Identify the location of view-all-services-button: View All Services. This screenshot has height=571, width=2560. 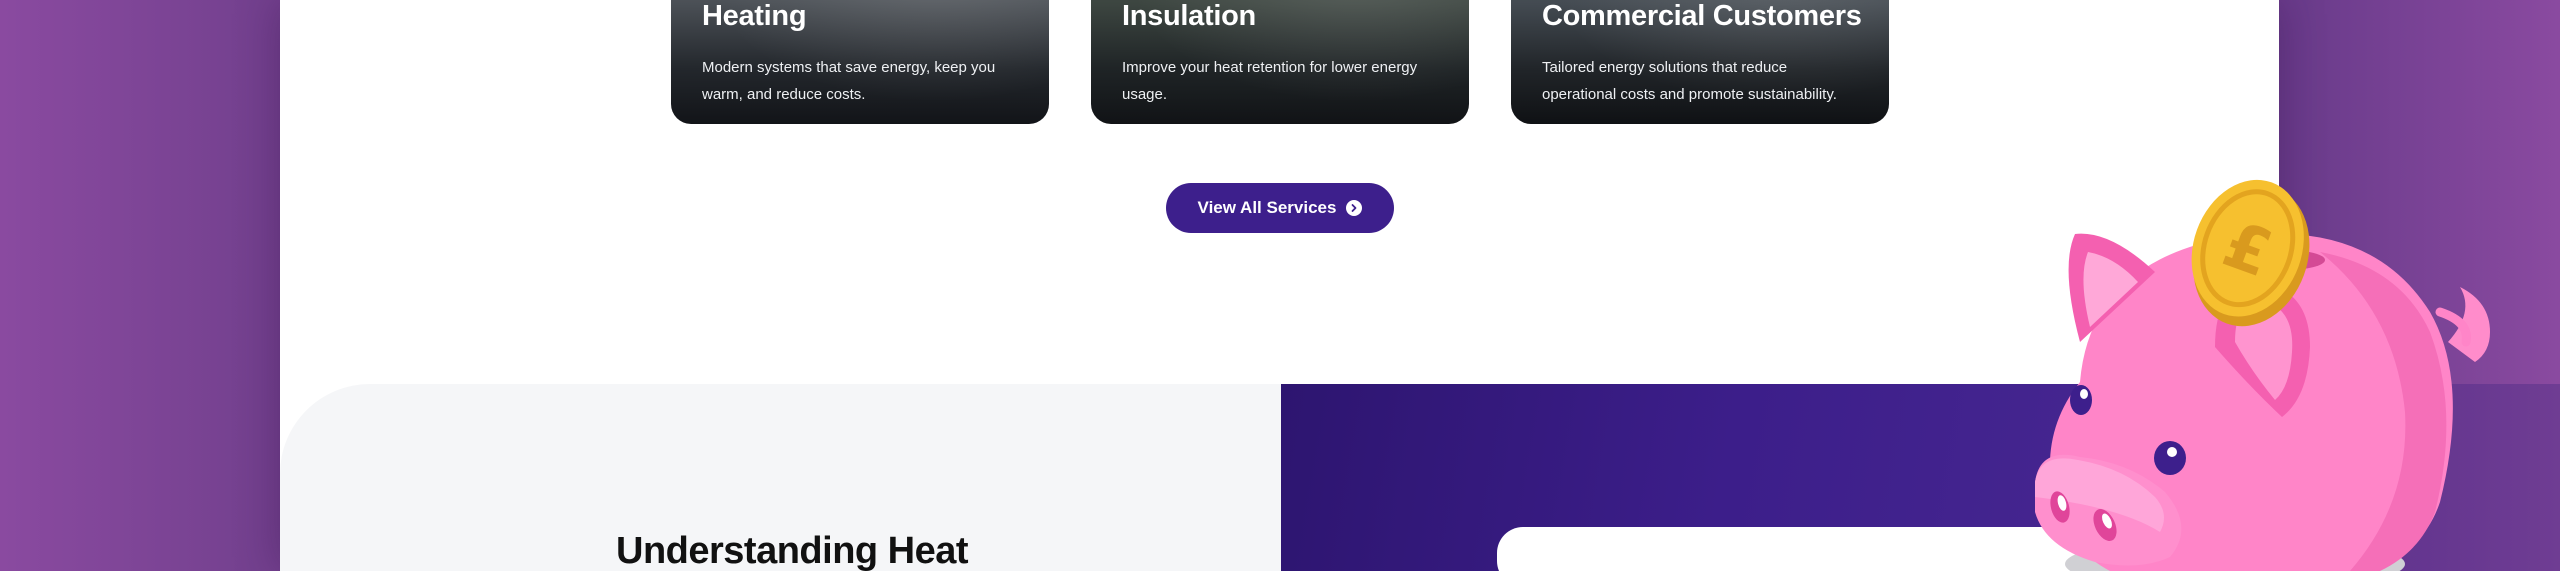
(1280, 208).